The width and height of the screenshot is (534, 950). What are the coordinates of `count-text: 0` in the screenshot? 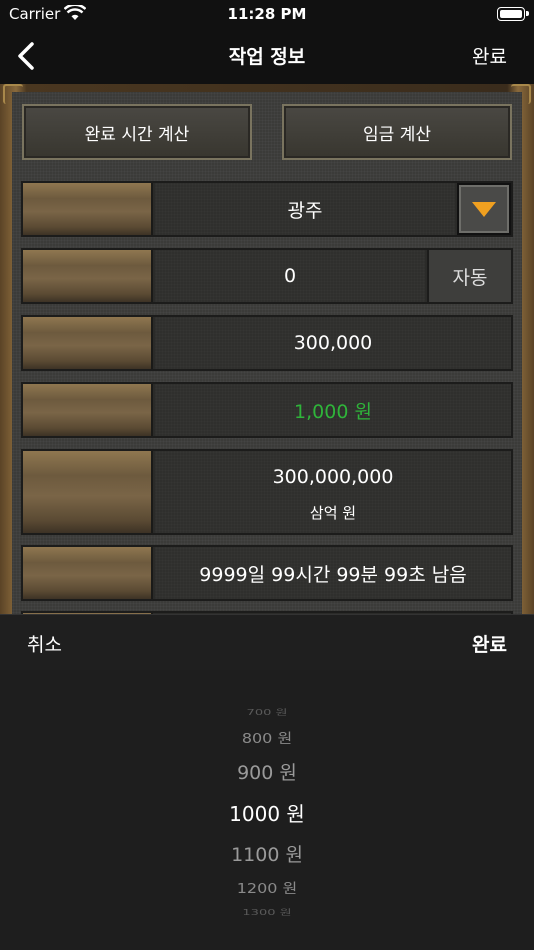 It's located at (290, 276).